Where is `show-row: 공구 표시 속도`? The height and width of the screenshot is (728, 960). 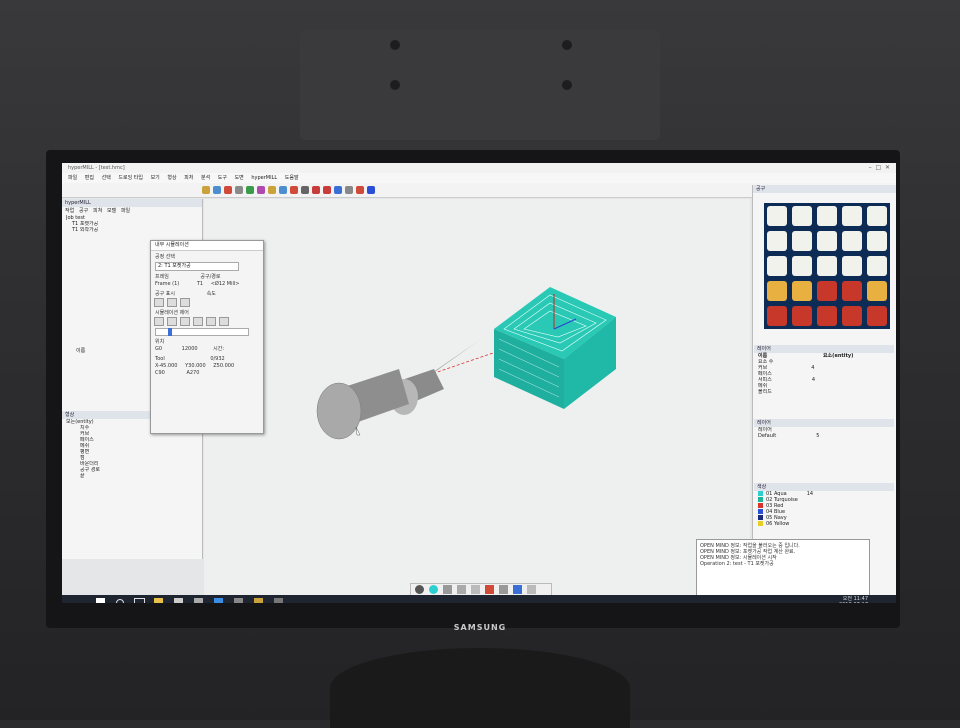 show-row: 공구 표시 속도 is located at coordinates (207, 294).